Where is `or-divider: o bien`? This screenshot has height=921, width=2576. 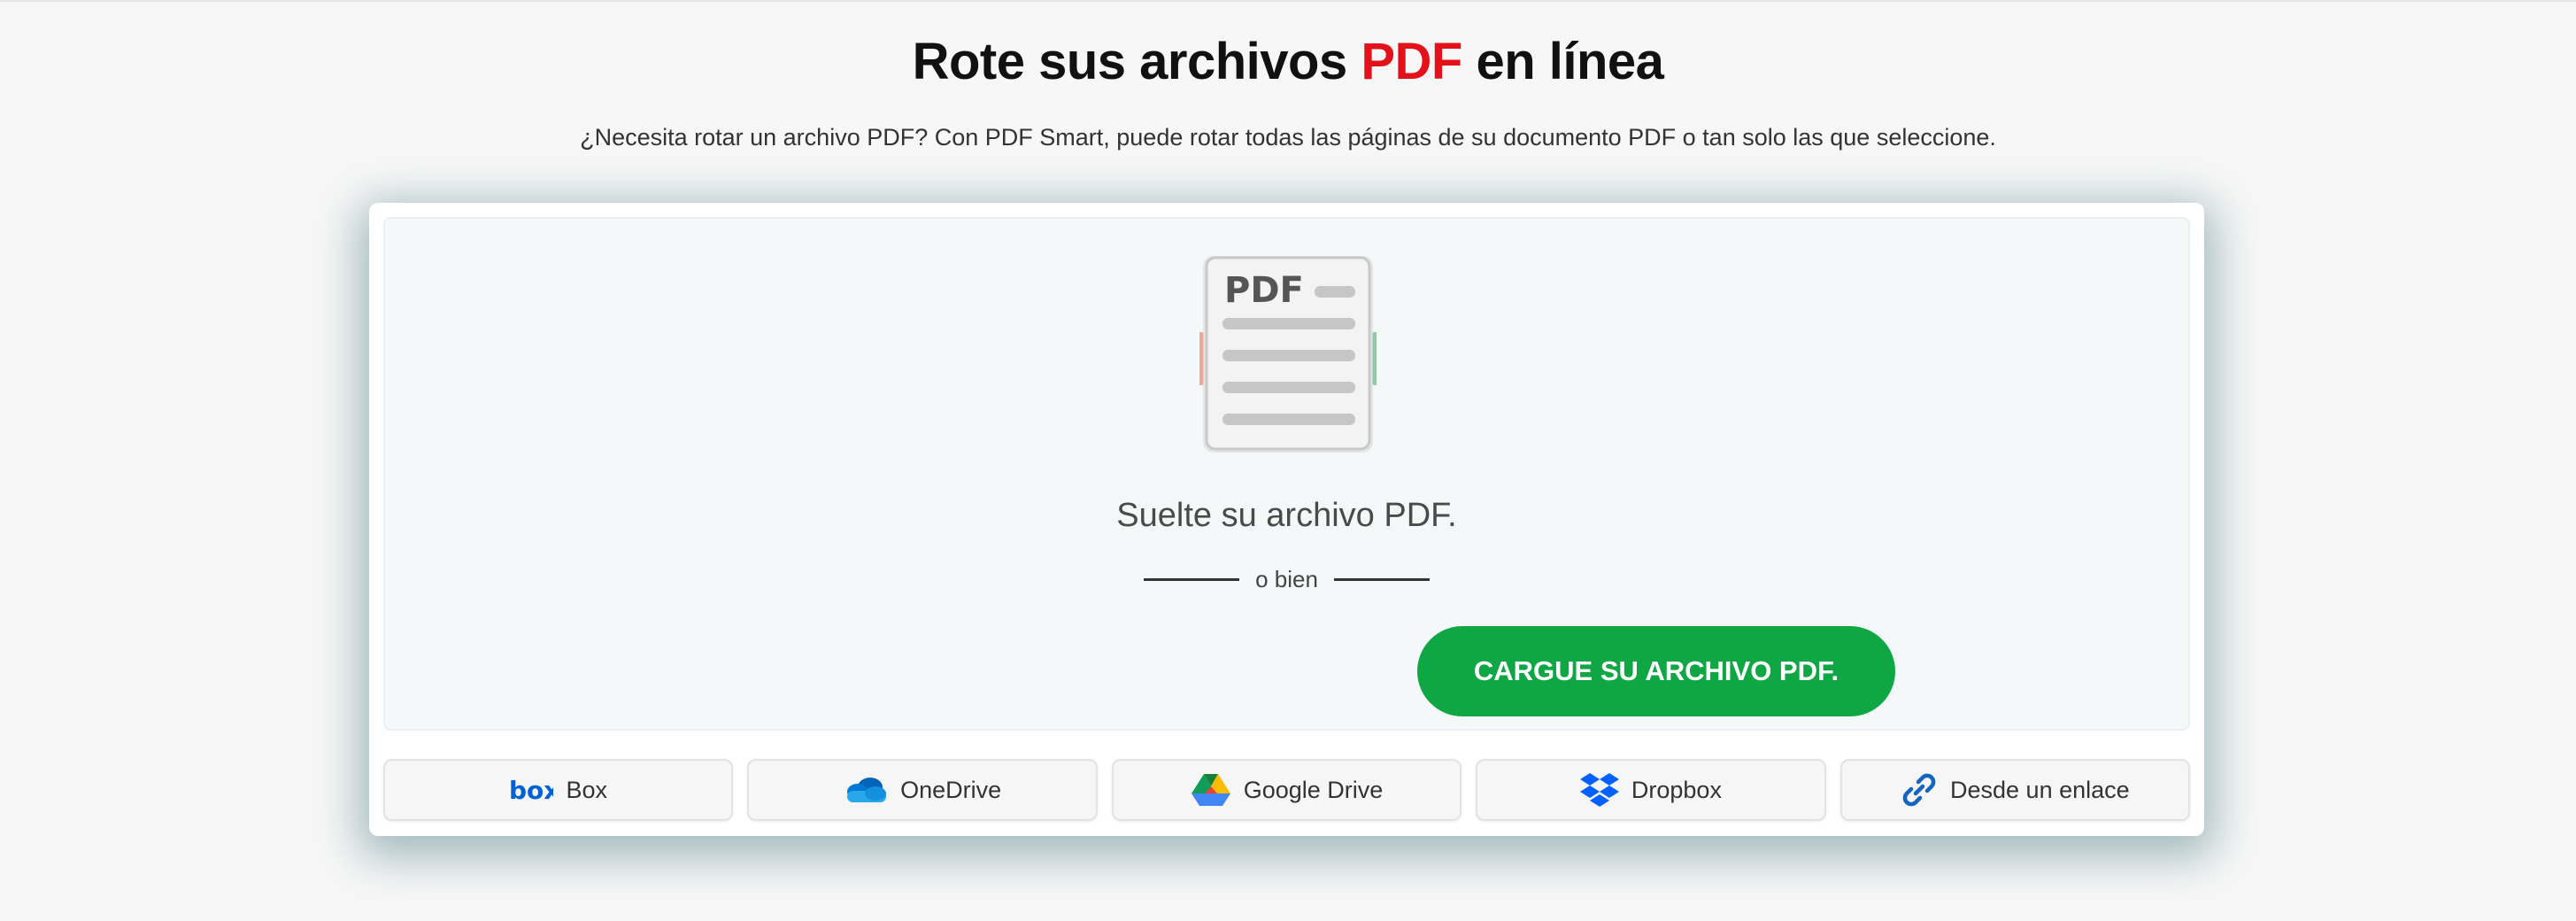 or-divider: o bien is located at coordinates (1286, 579).